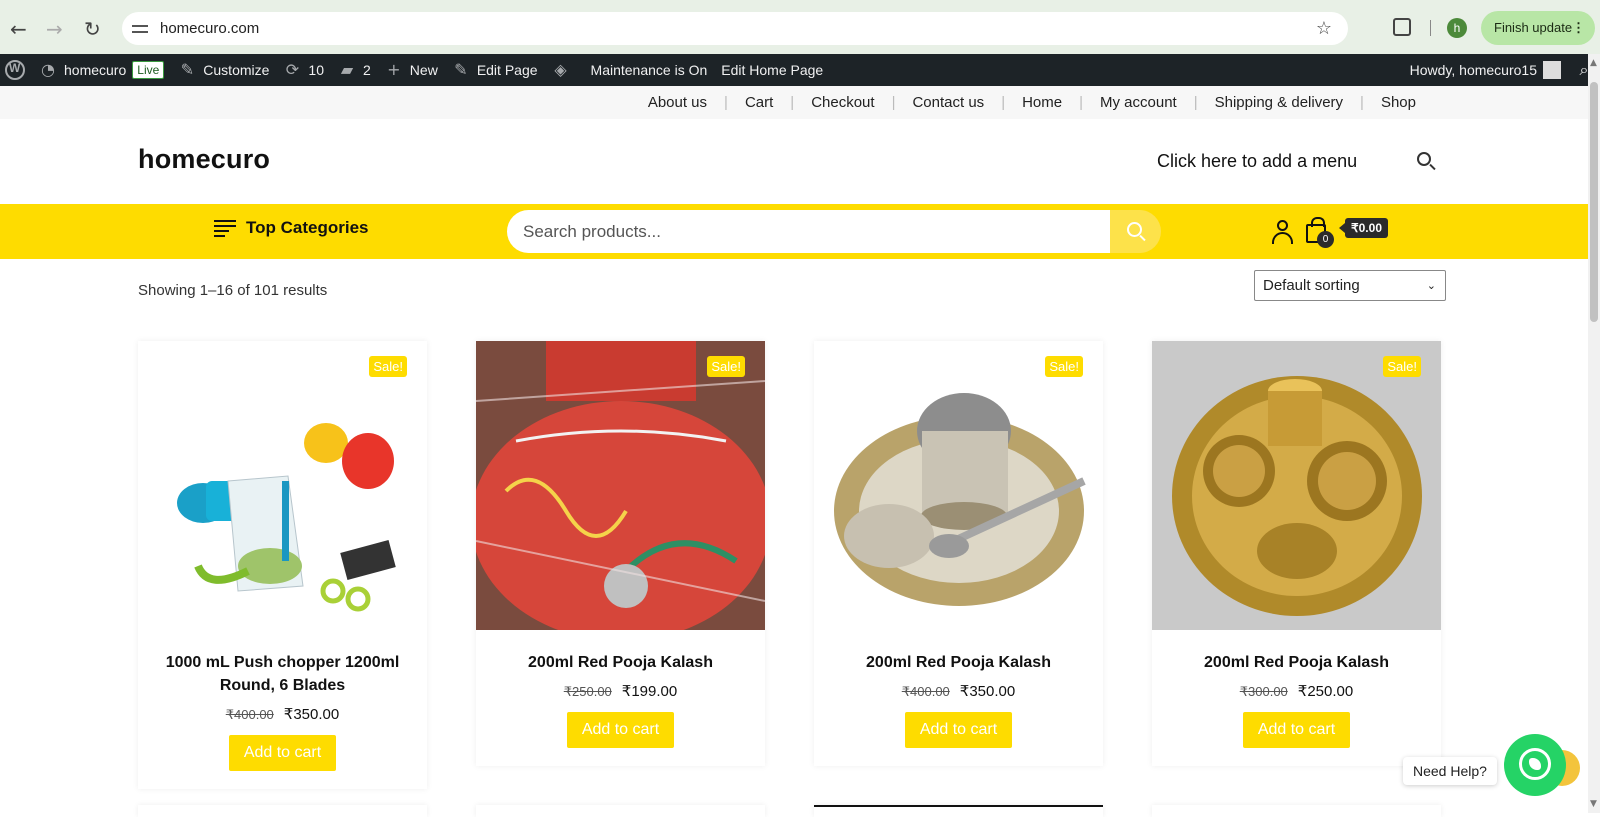  I want to click on finish-update-label: Finish update, so click(1533, 27).